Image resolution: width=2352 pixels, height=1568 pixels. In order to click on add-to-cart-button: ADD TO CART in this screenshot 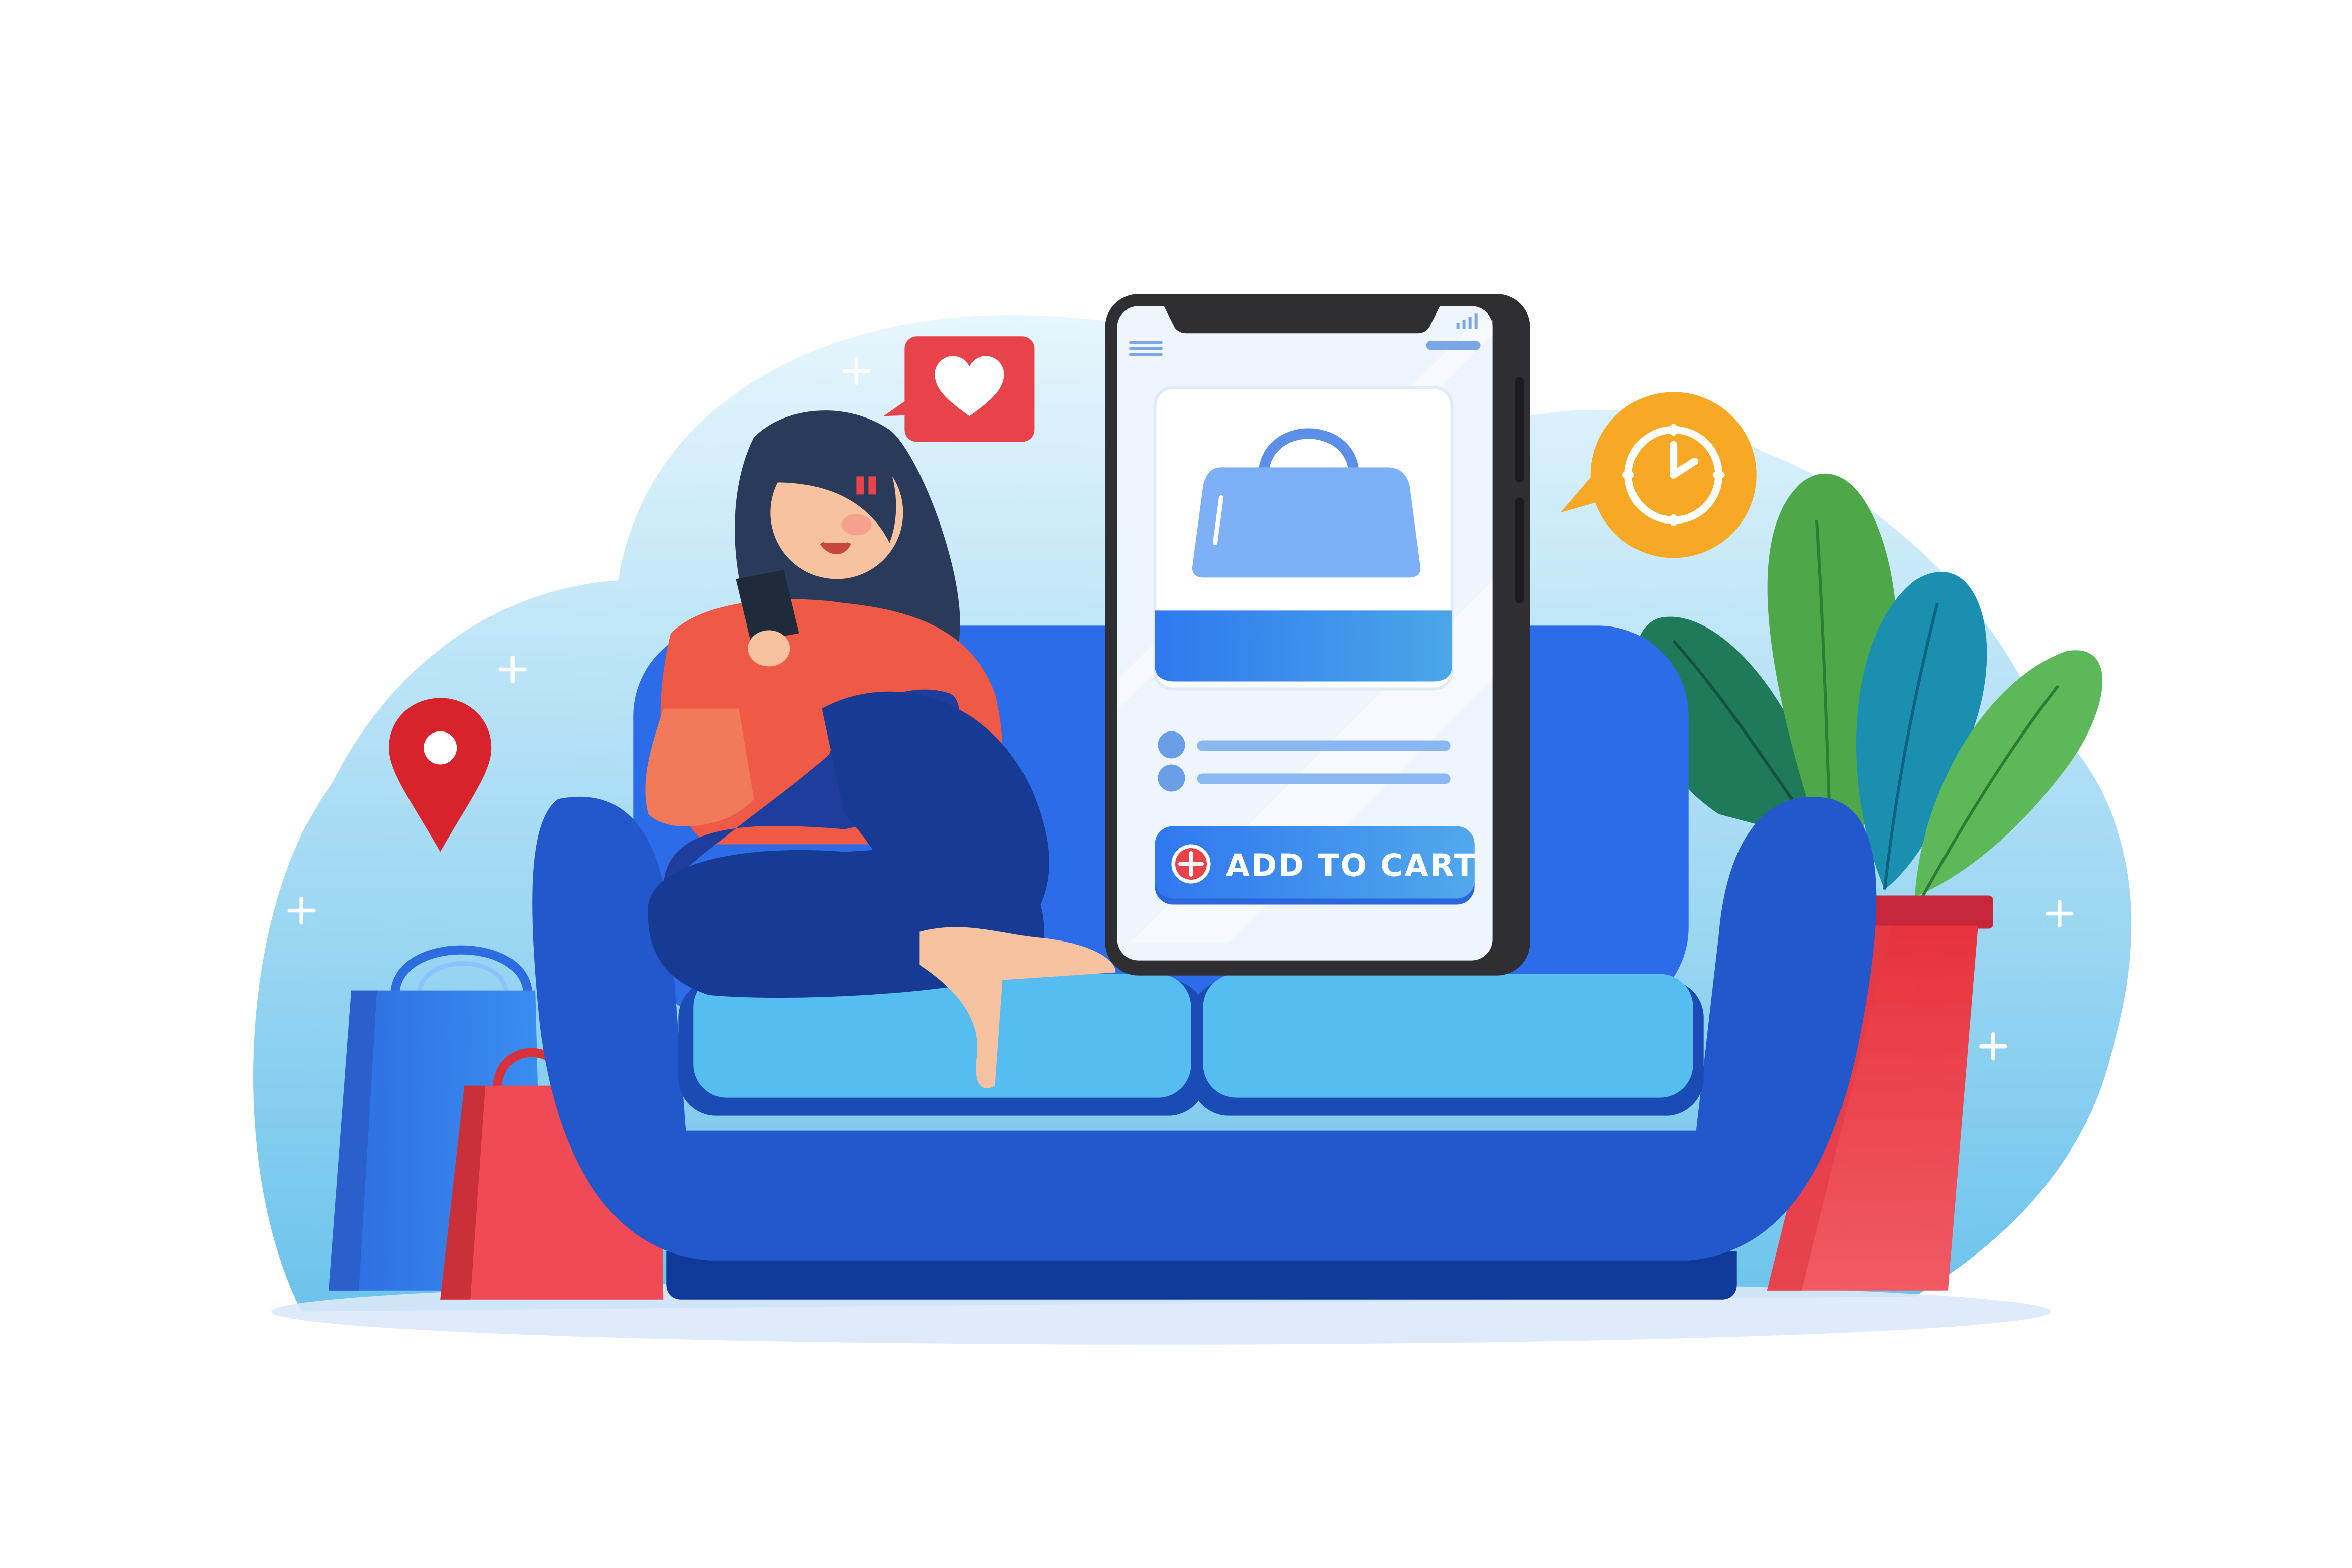, I will do `click(1315, 865)`.